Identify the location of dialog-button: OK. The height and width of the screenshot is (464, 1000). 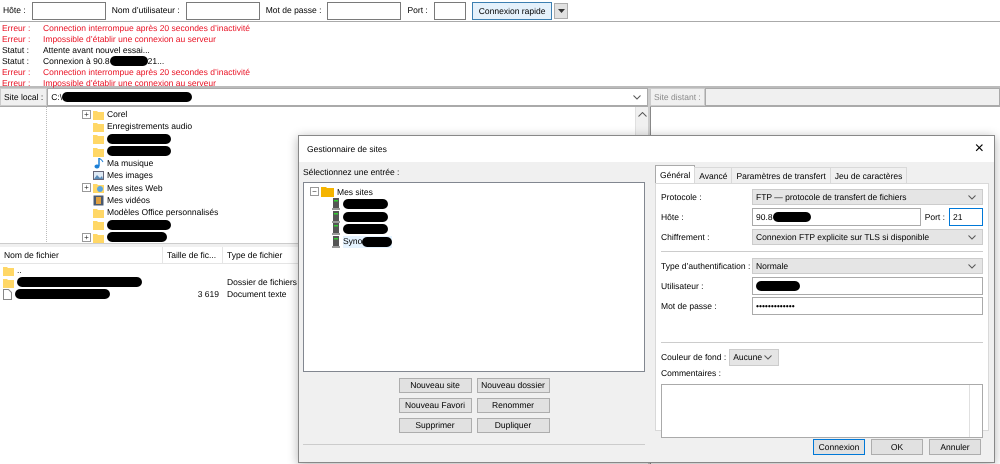
(897, 447).